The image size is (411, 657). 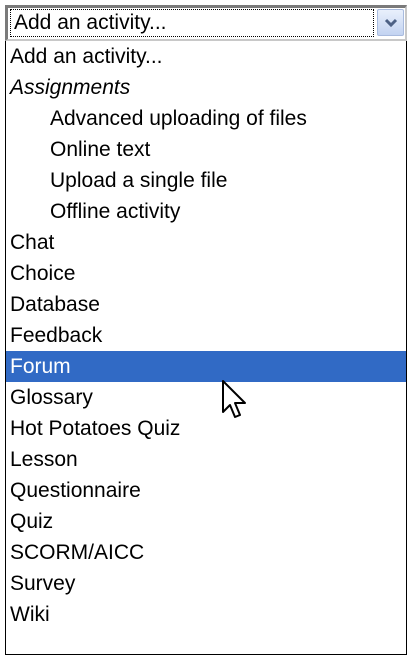 I want to click on option-feedback: Feedback, so click(x=206, y=335).